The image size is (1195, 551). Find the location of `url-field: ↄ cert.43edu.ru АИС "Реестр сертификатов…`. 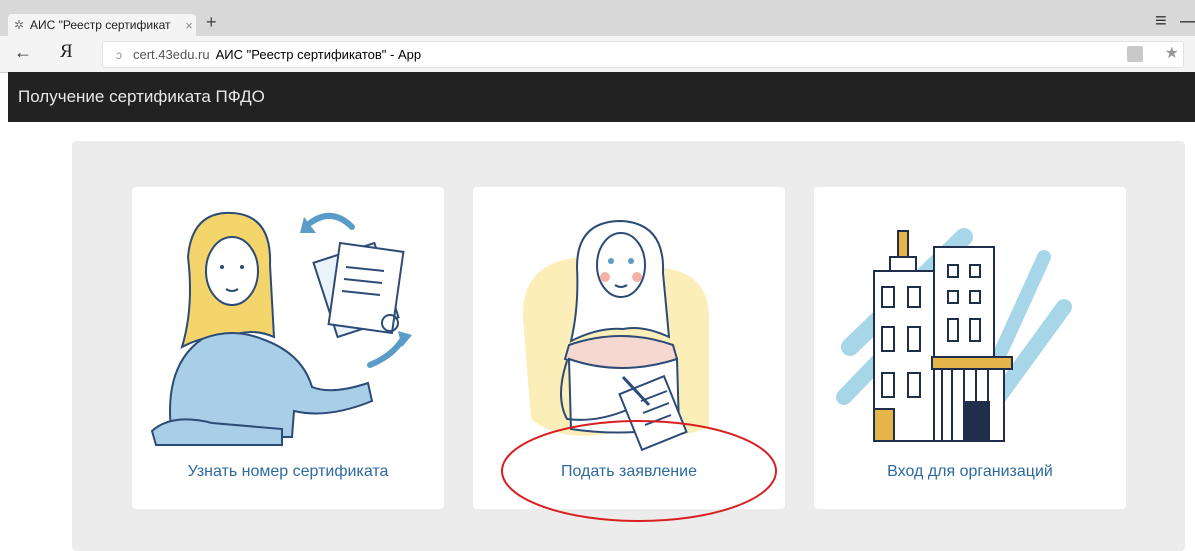

url-field: ↄ cert.43edu.ru АИС "Реестр сертификатов… is located at coordinates (643, 54).